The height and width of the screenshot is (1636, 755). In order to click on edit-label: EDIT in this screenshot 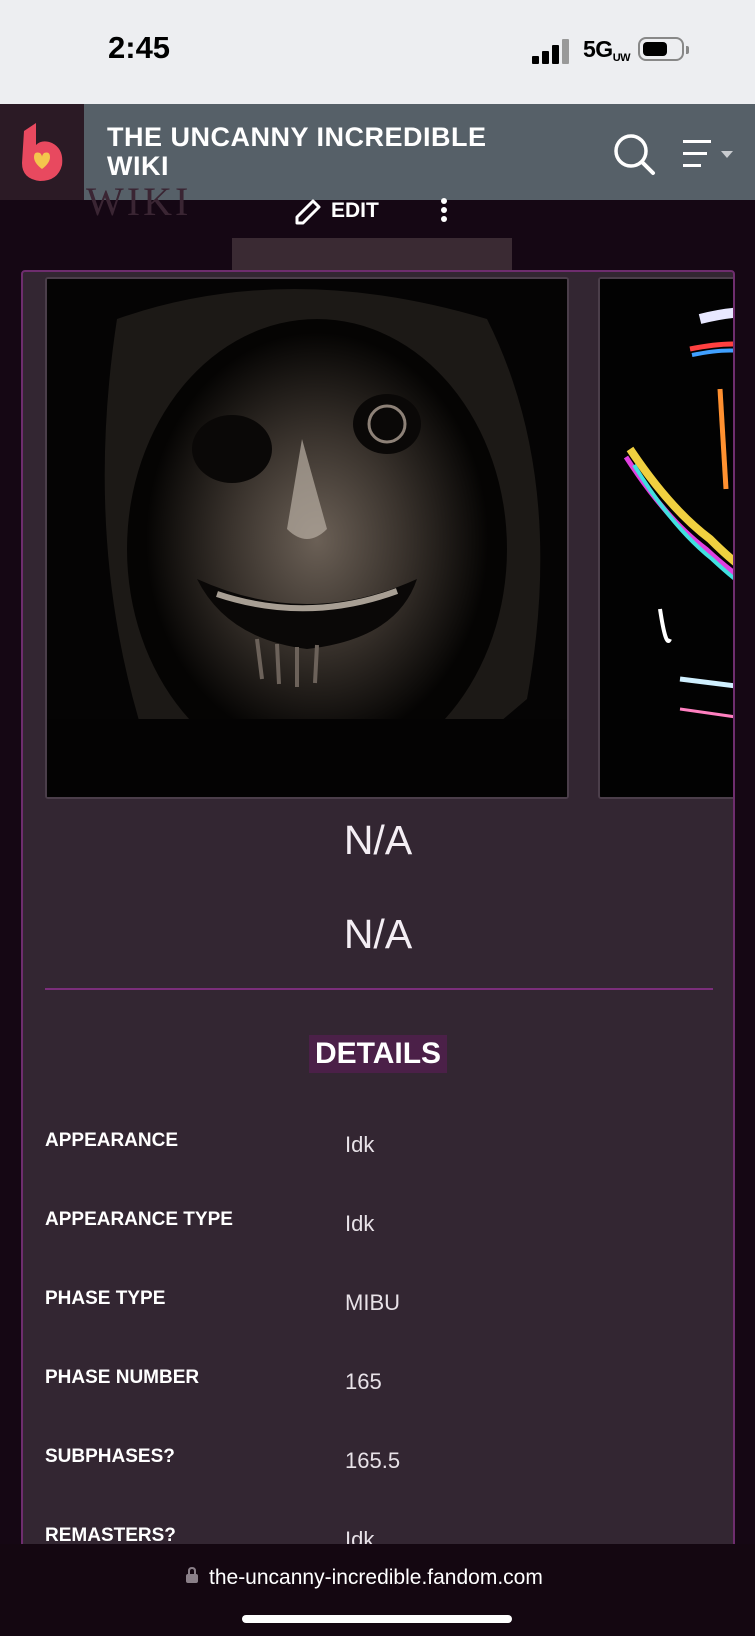, I will do `click(355, 210)`.